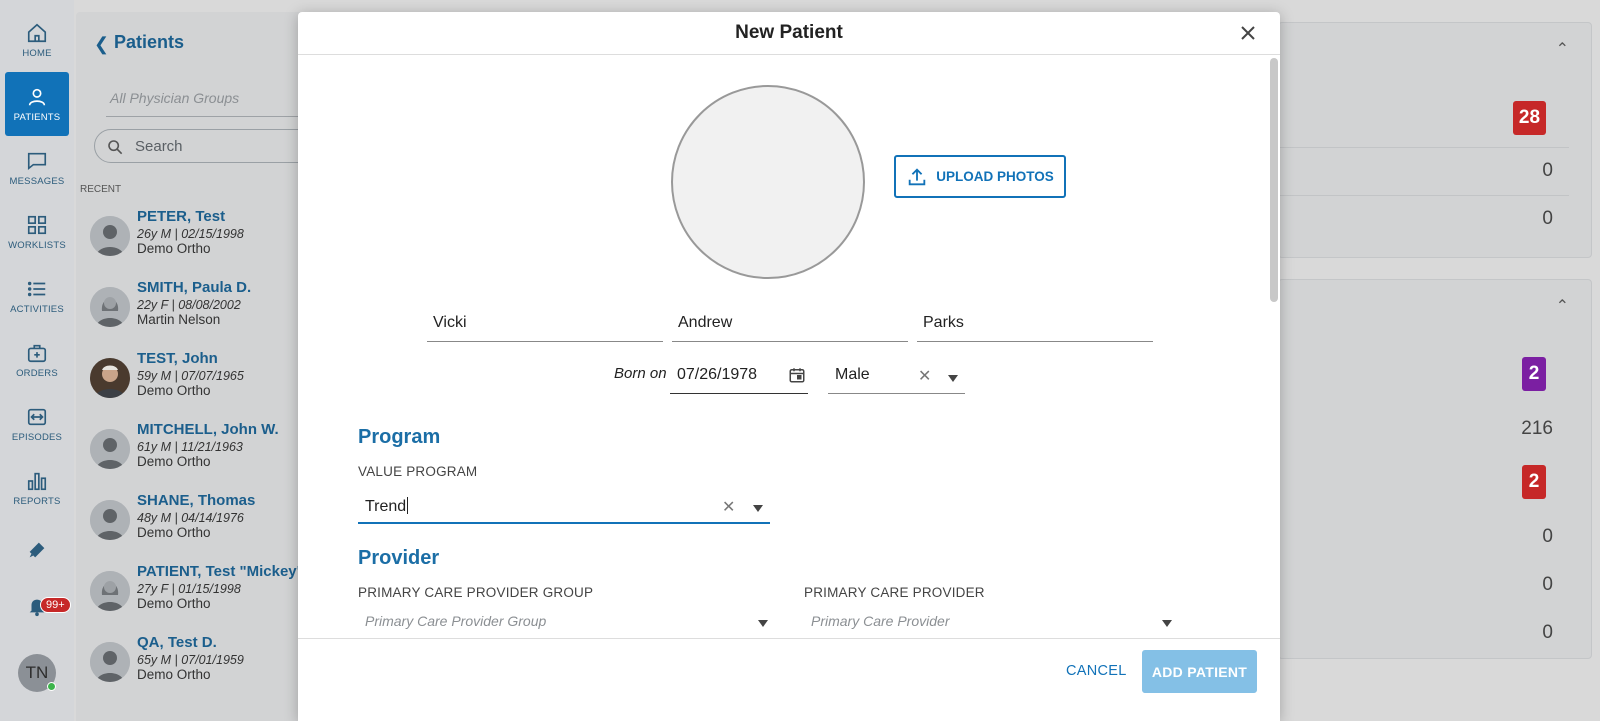 The image size is (1600, 721). What do you see at coordinates (37, 224) in the screenshot?
I see `grid-icon` at bounding box center [37, 224].